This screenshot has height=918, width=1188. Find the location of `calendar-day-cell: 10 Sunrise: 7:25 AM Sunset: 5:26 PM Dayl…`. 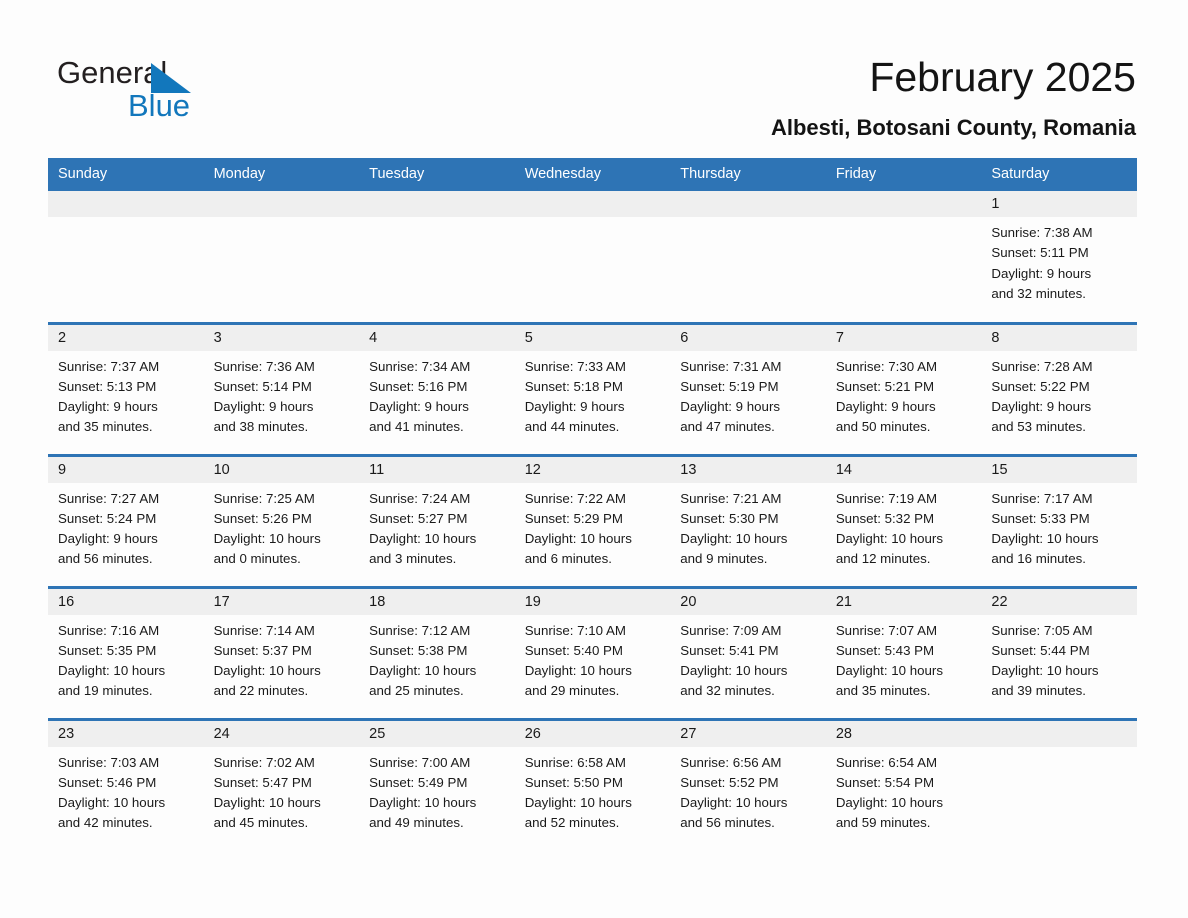

calendar-day-cell: 10 Sunrise: 7:25 AM Sunset: 5:26 PM Dayl… is located at coordinates (281, 520).